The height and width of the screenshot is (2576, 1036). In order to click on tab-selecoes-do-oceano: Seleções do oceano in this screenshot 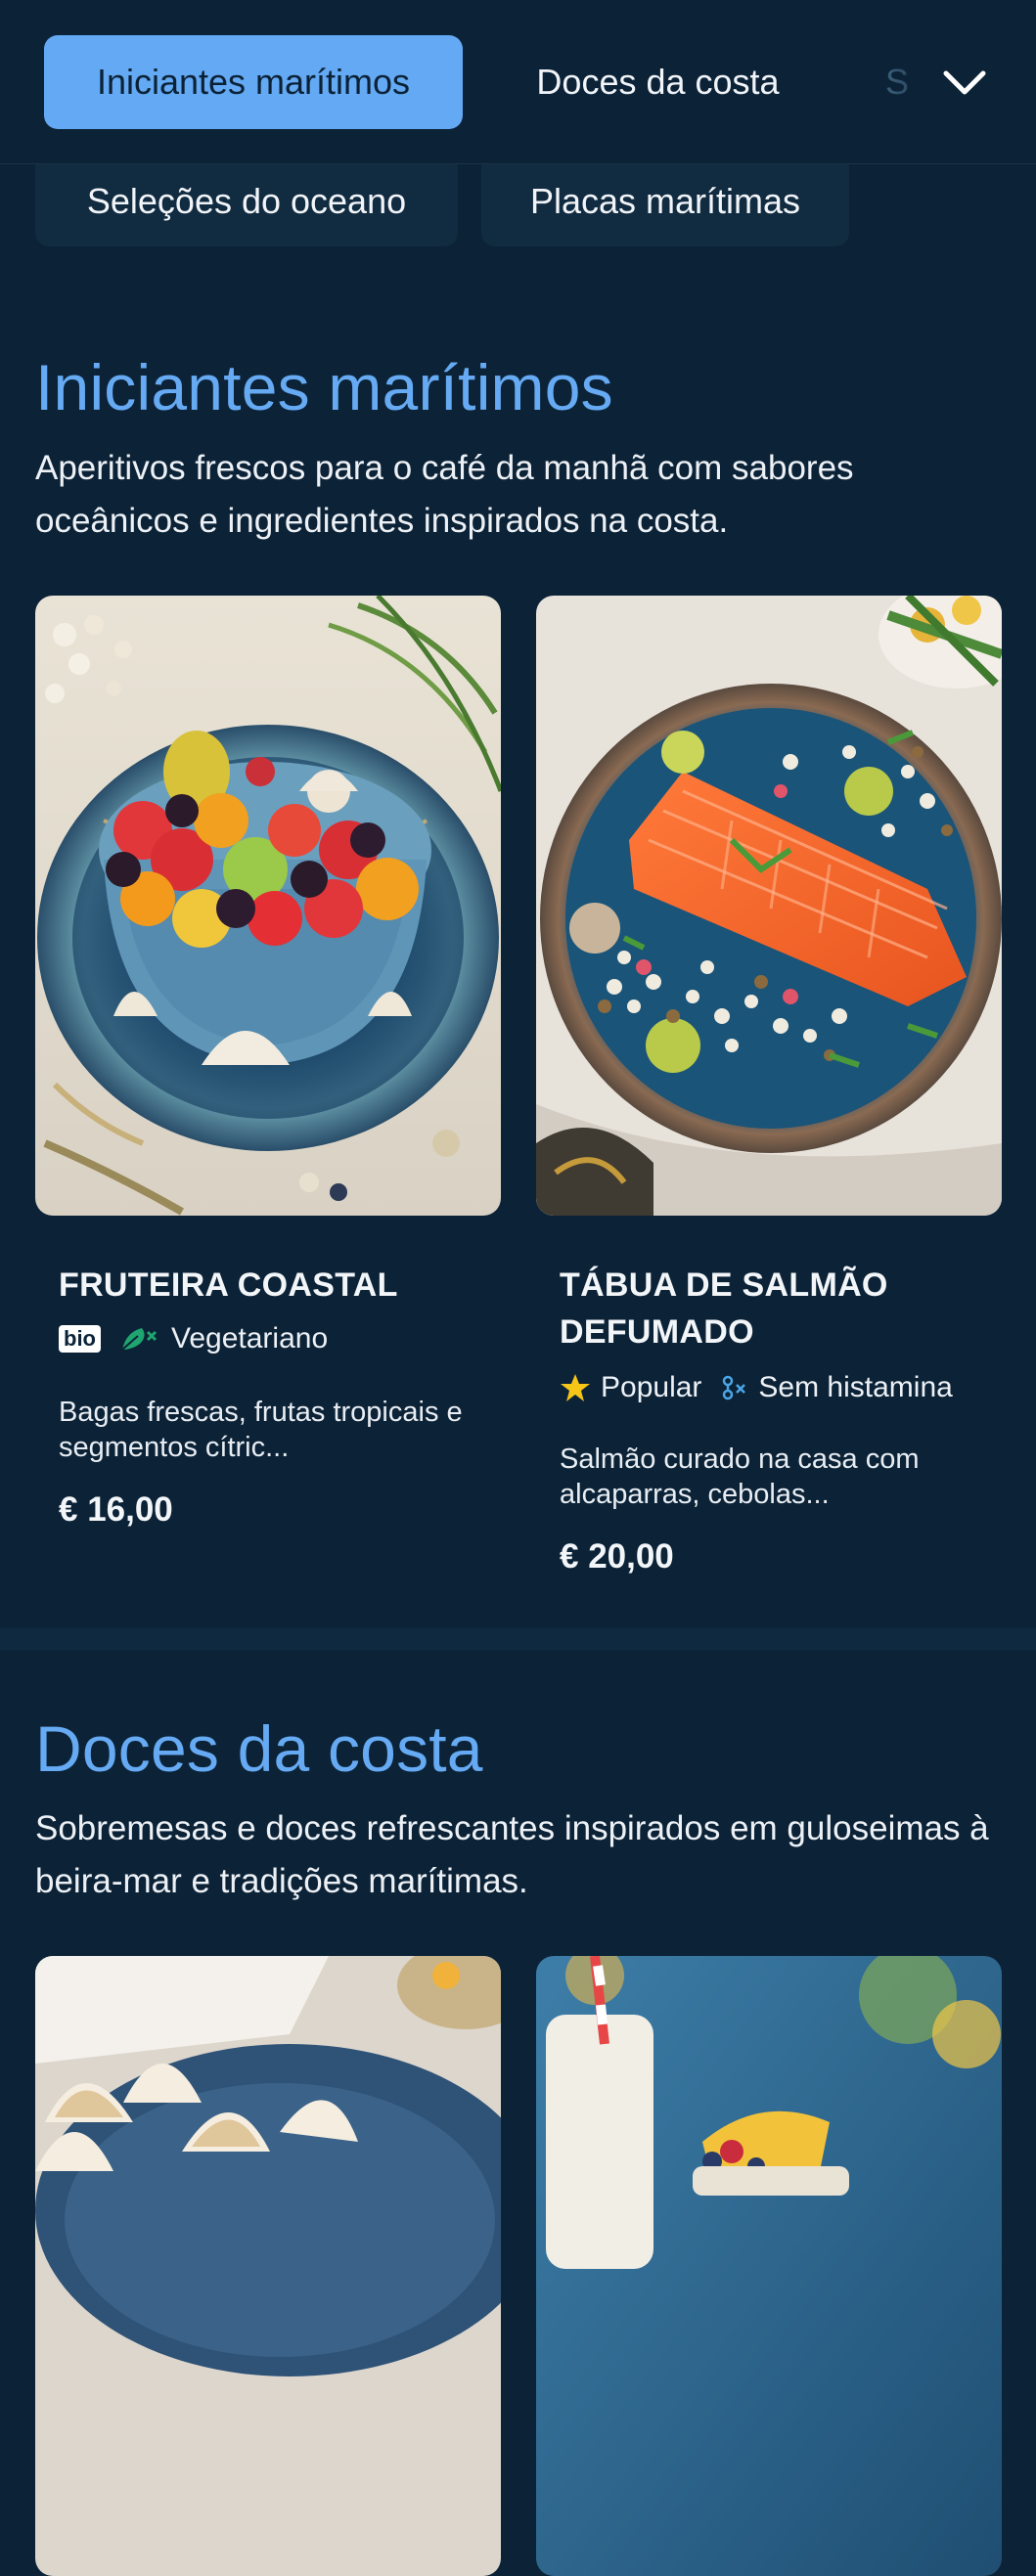, I will do `click(246, 201)`.